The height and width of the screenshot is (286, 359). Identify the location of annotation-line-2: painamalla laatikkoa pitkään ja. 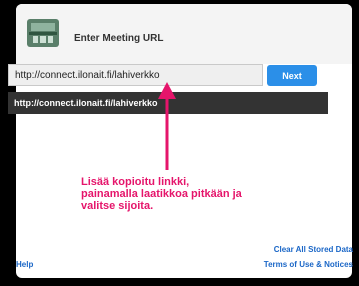
(161, 194).